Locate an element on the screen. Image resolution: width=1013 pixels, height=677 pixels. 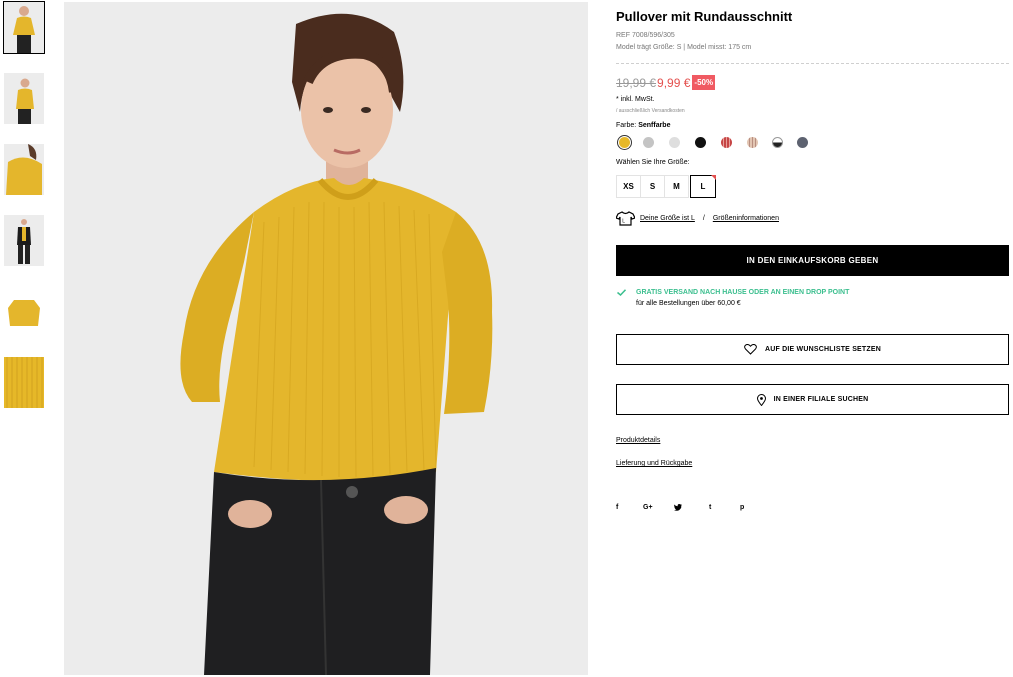
heart-icon is located at coordinates (750, 349).